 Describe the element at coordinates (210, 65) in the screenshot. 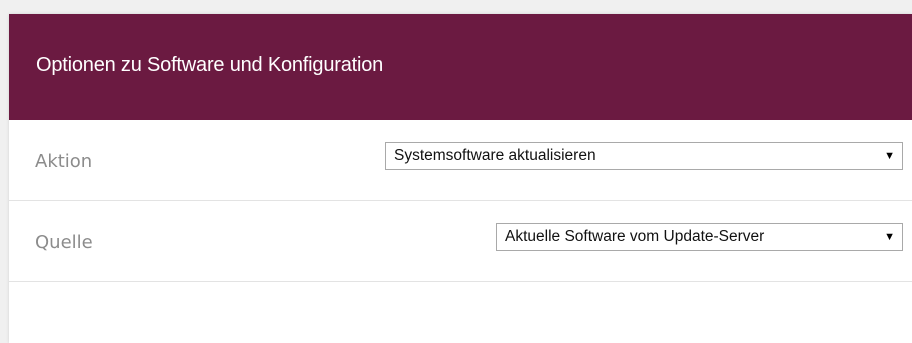

I see `panel-title: Optionen zu Software und Konfiguration` at that location.